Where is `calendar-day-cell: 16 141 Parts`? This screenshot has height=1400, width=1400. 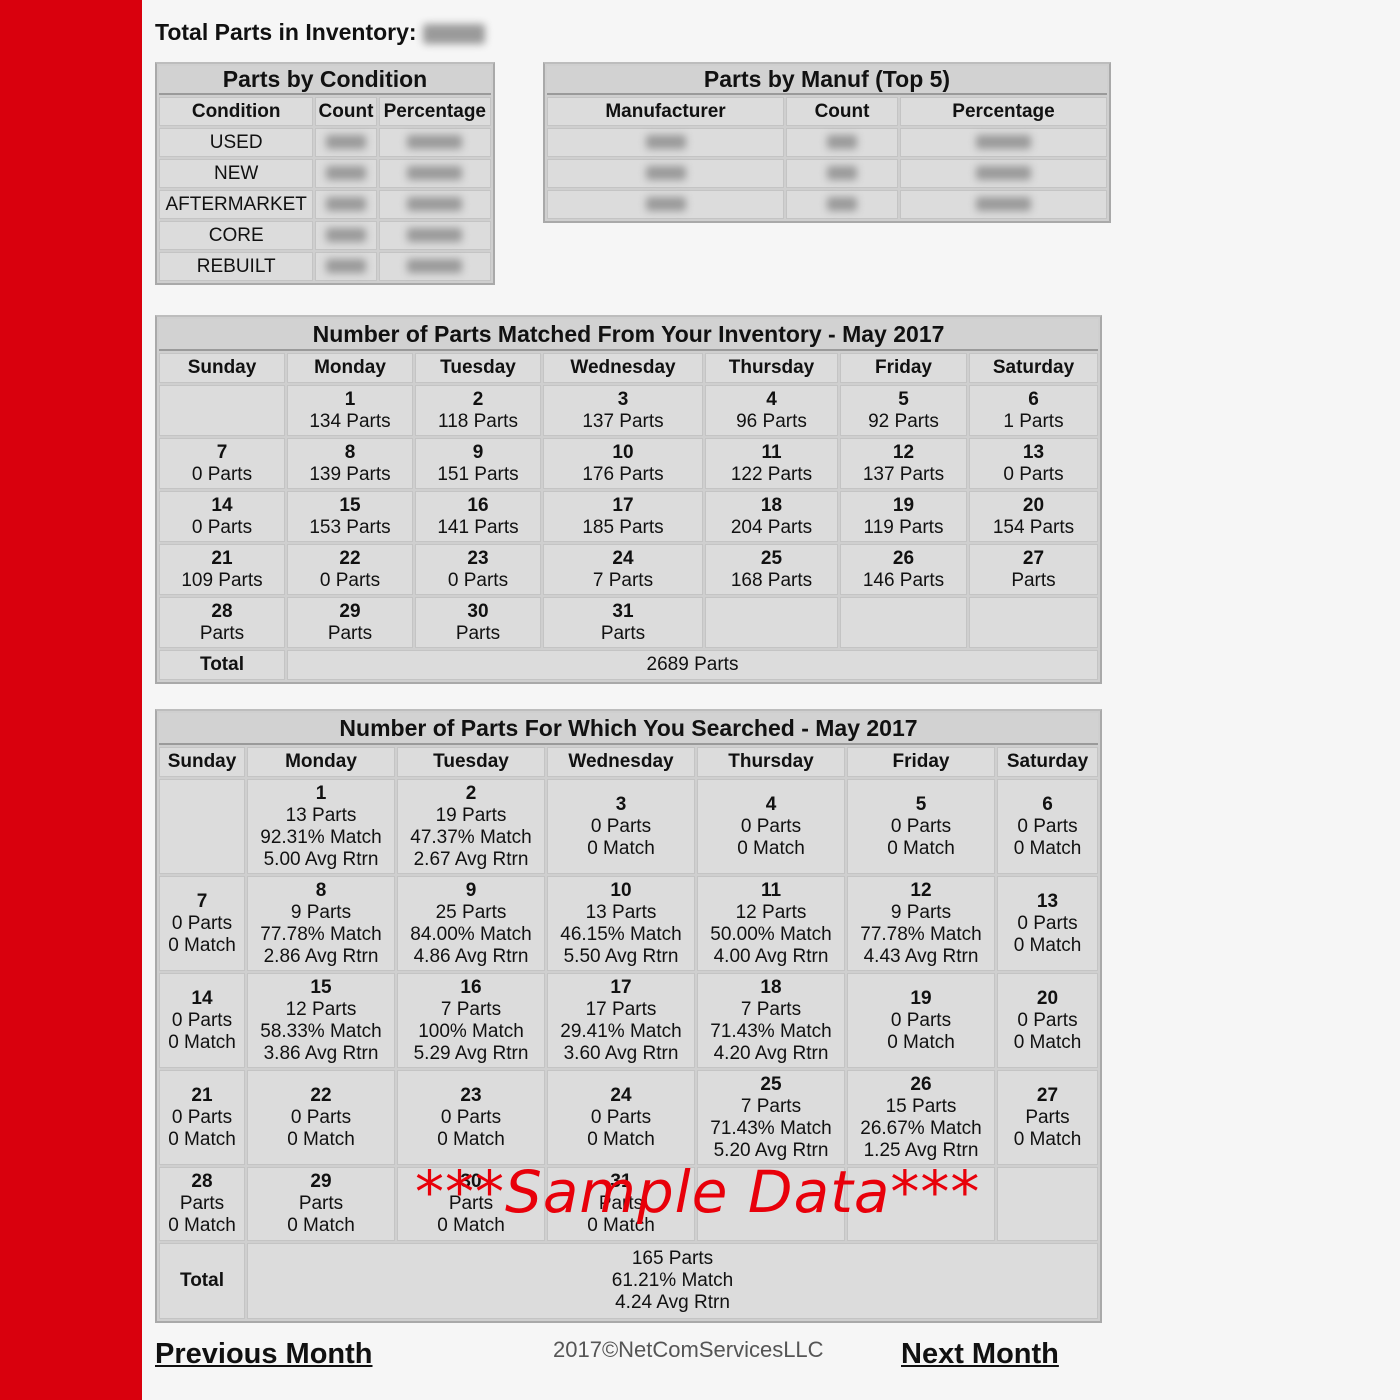
calendar-day-cell: 16 141 Parts is located at coordinates (478, 516).